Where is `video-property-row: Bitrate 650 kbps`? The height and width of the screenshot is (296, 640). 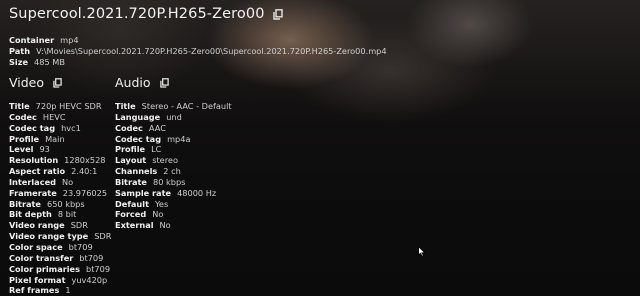
video-property-row: Bitrate 650 kbps is located at coordinates (60, 204).